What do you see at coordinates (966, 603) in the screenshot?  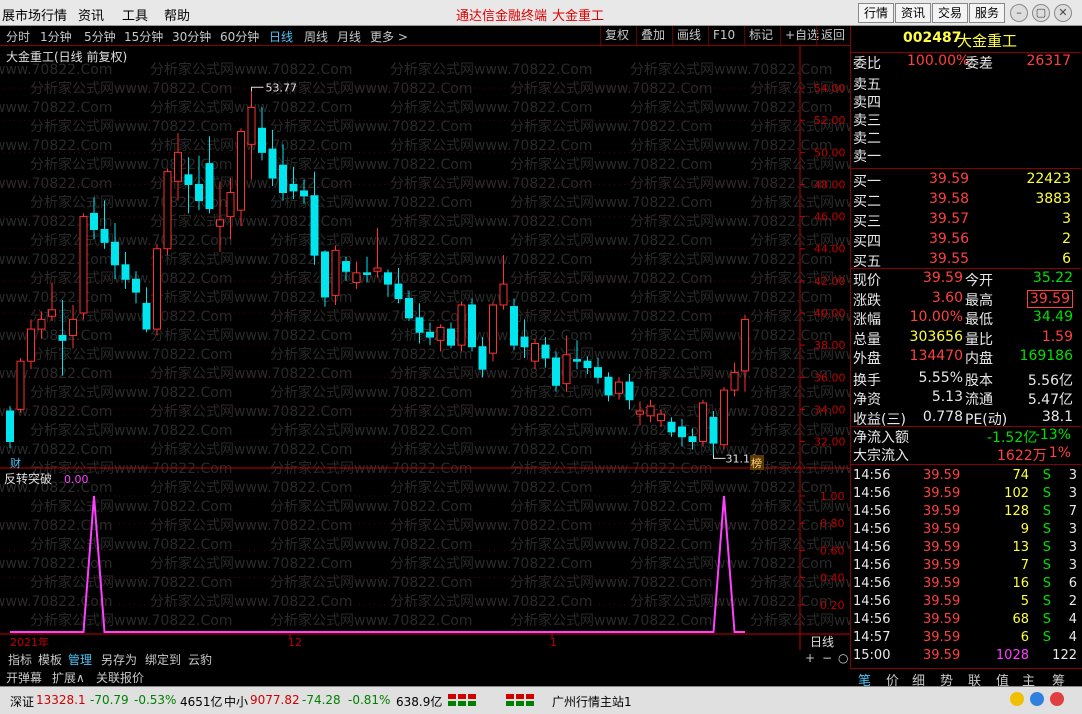 I see `tick-row: 14:56 39.59 5 S 2` at bounding box center [966, 603].